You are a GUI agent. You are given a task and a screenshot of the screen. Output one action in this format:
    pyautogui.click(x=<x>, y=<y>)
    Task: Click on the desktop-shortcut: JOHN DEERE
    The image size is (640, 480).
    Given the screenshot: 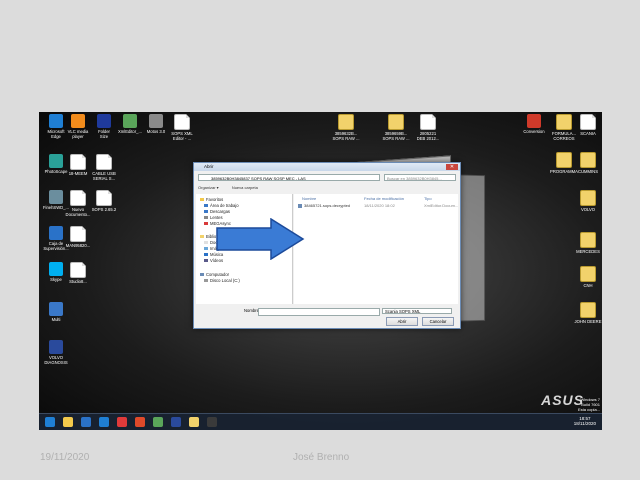 What is the action you would take?
    pyautogui.click(x=586, y=313)
    